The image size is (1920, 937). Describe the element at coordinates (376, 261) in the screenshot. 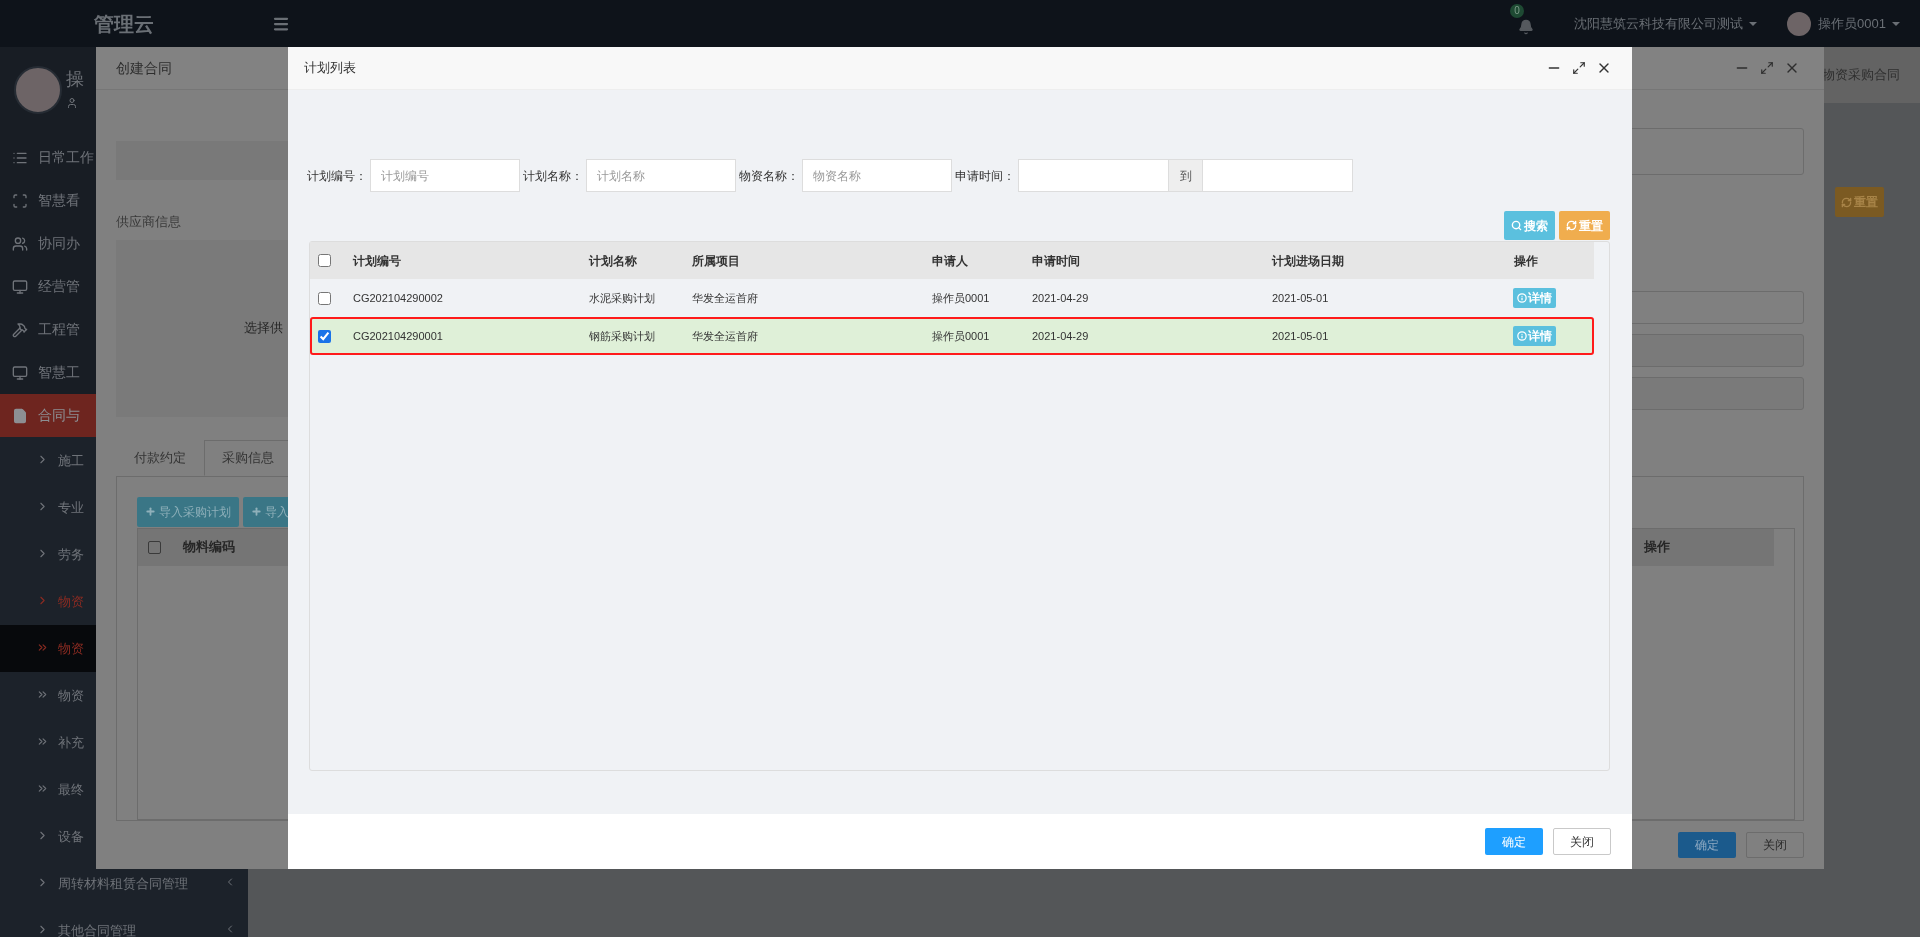

I see `column-header: 计划编号` at that location.